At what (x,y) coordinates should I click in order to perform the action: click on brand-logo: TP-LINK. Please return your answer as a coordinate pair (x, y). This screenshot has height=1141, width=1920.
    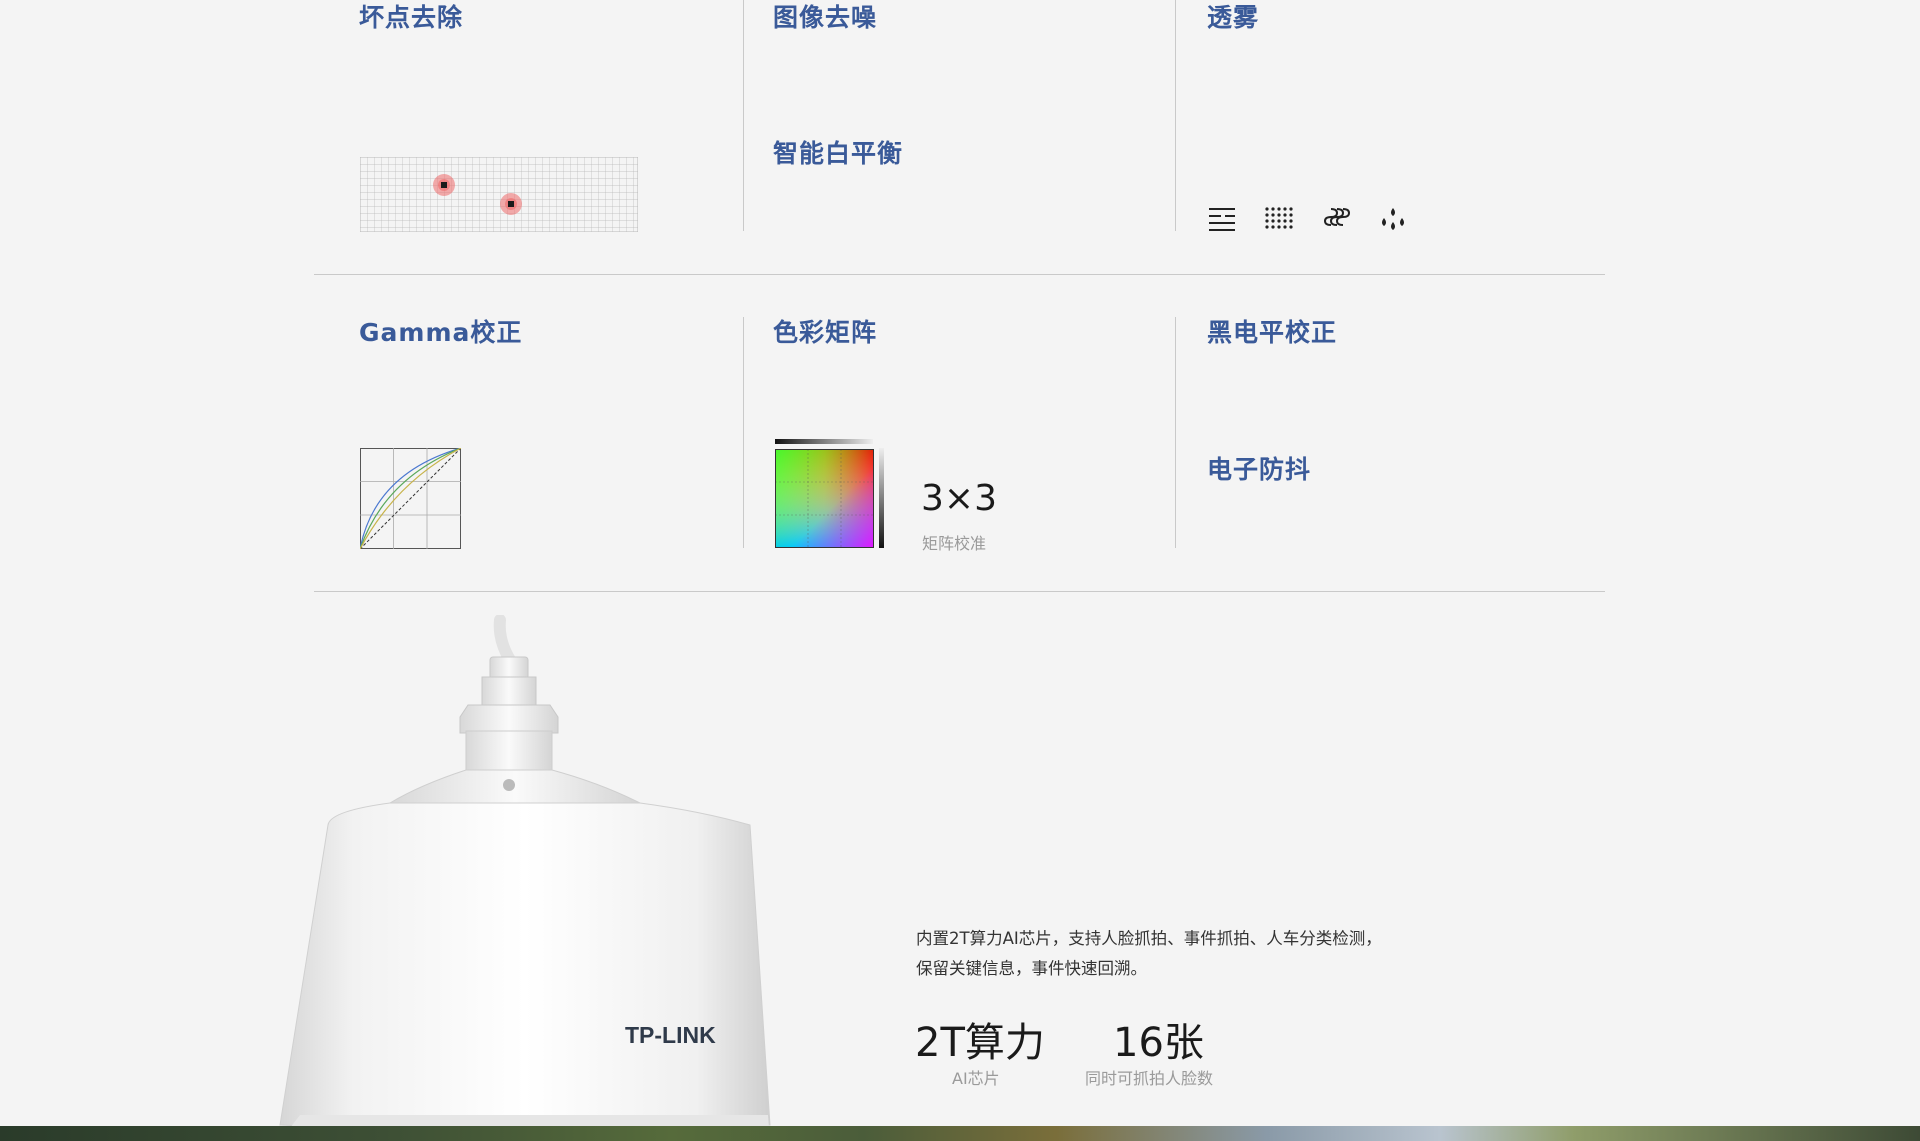
    Looking at the image, I should click on (670, 1035).